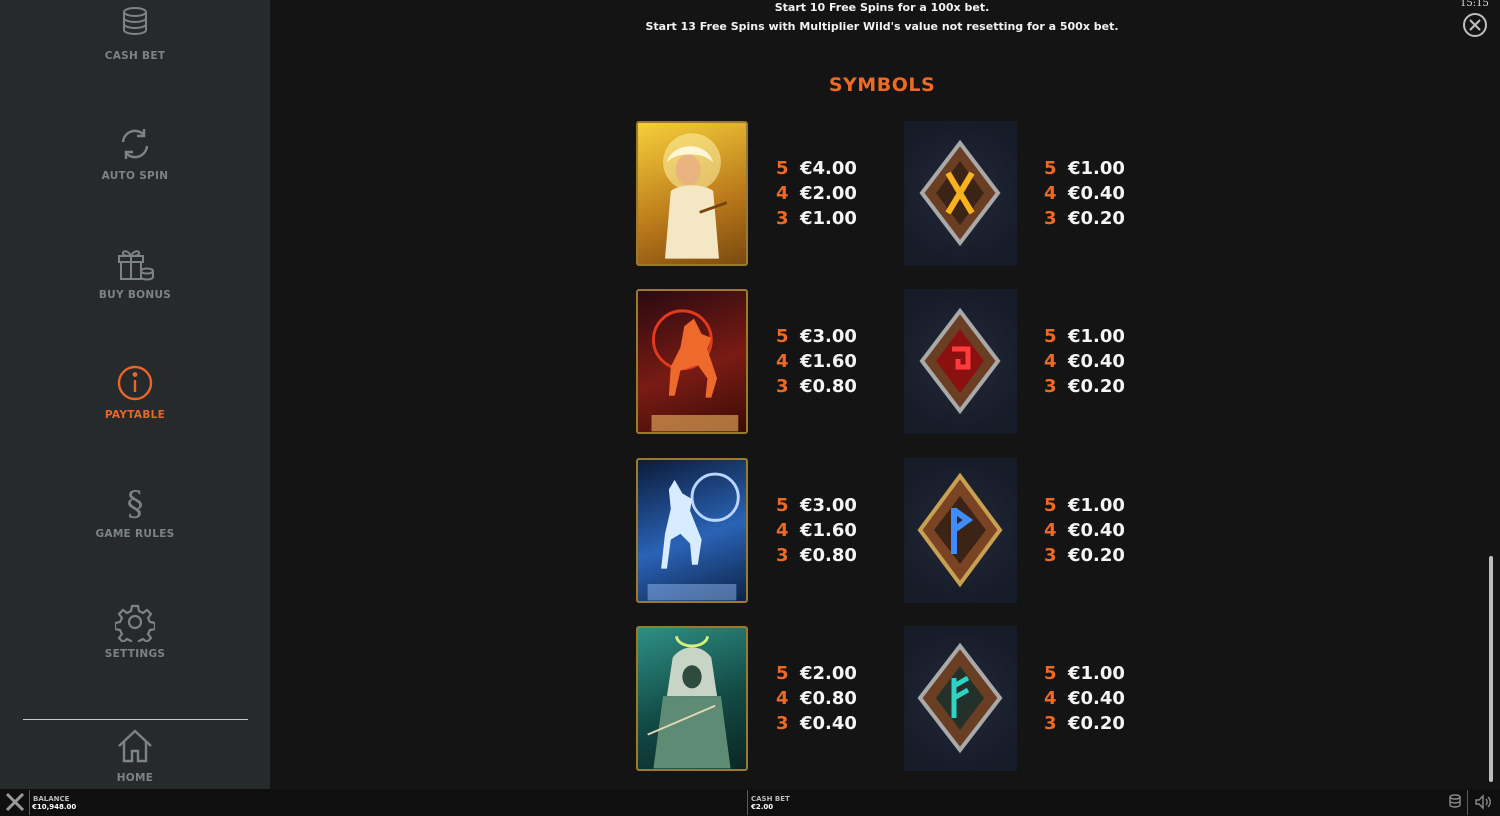  I want to click on payout-list-golden-goddess: 5 €4.00 4 €2.00 3 €1.00, so click(831, 193).